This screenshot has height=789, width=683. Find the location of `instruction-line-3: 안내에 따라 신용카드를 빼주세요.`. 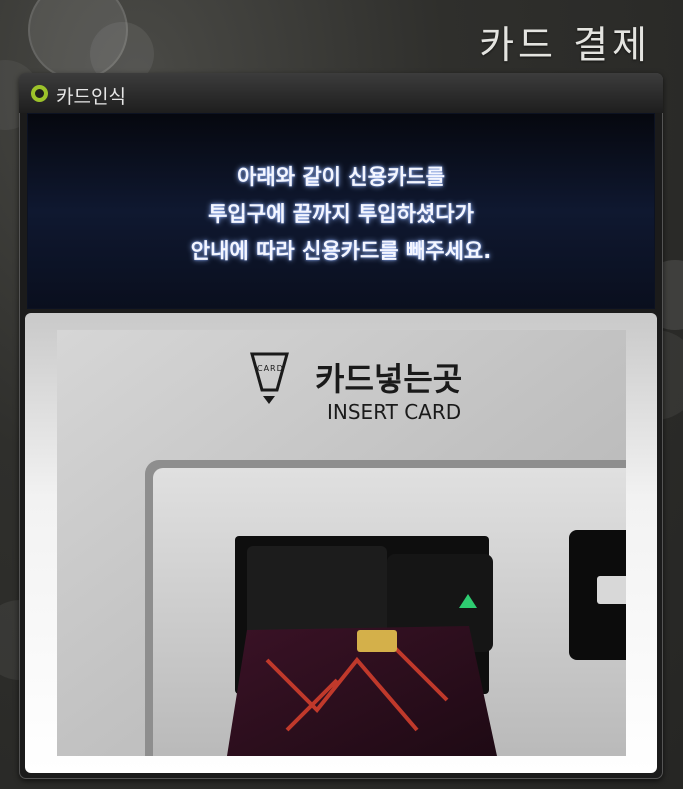

instruction-line-3: 안내에 따라 신용카드를 빼주세요. is located at coordinates (341, 251).